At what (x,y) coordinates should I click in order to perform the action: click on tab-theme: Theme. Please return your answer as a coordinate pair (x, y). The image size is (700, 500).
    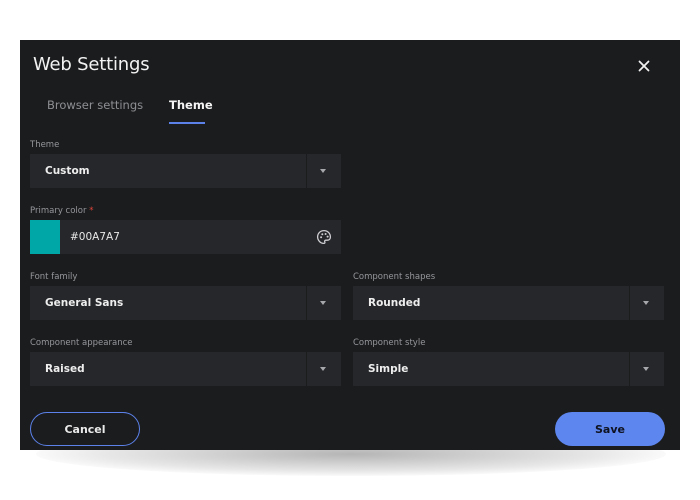
    Looking at the image, I should click on (191, 105).